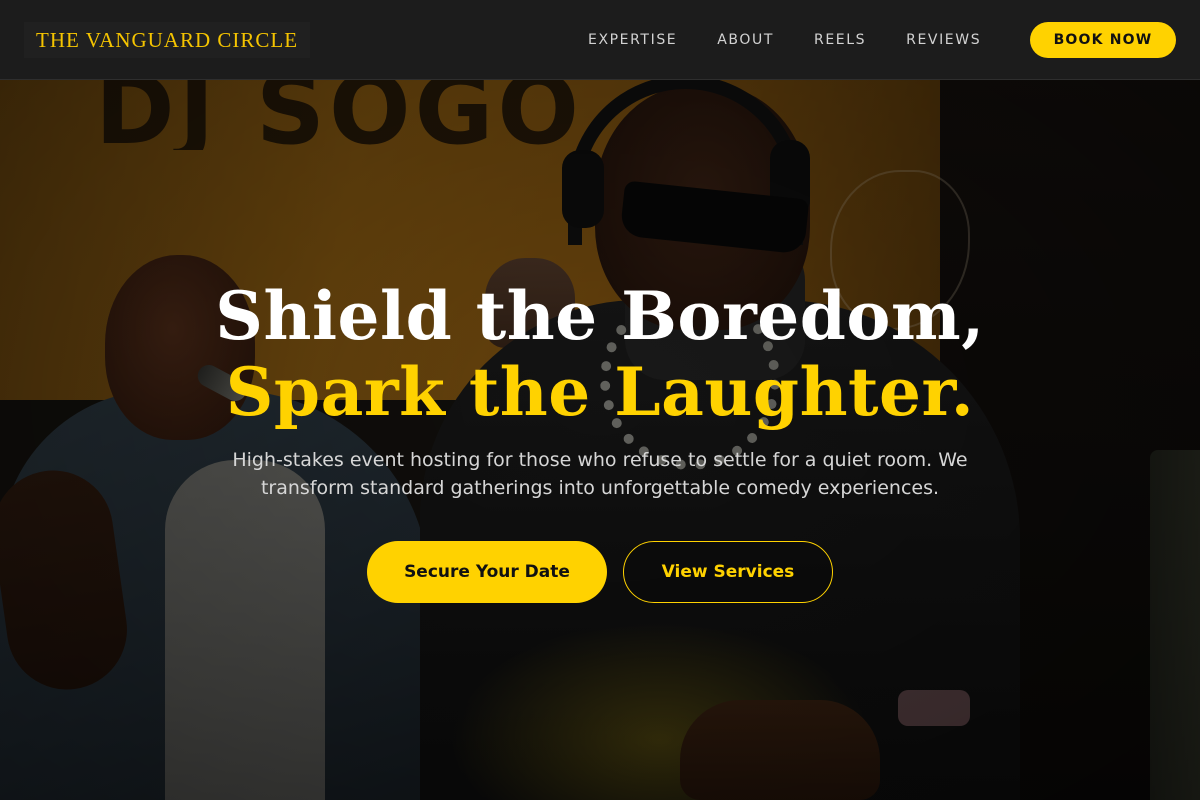 The width and height of the screenshot is (1200, 800). Describe the element at coordinates (600, 392) in the screenshot. I see `headline-line-2: Spark the Laughter.` at that location.